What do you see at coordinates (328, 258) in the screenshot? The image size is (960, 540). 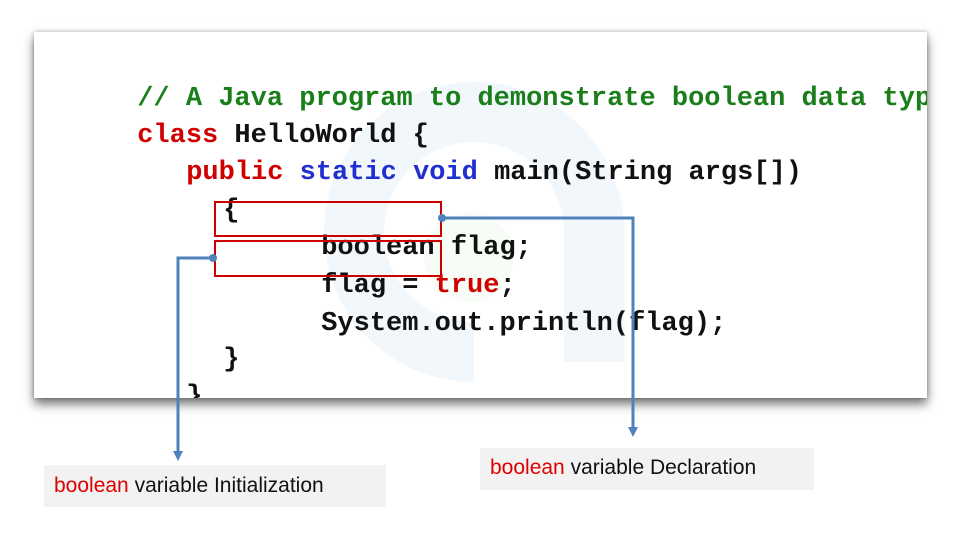 I see `initialization-highlight-box` at bounding box center [328, 258].